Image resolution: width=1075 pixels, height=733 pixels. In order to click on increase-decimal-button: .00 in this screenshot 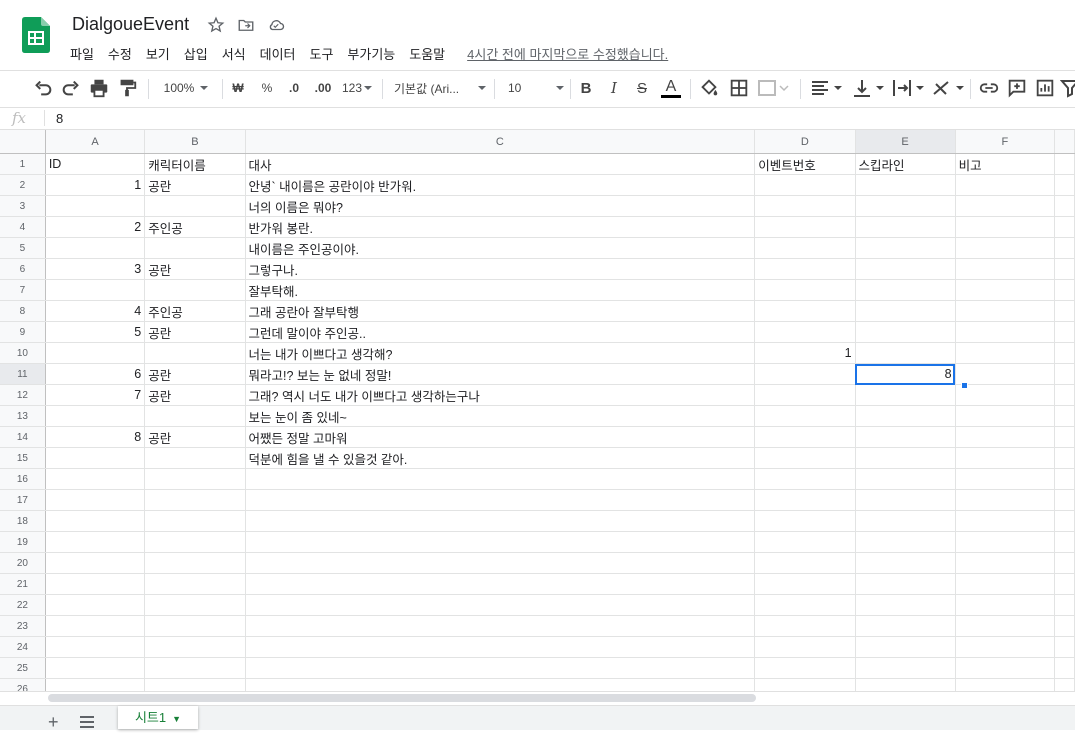, I will do `click(323, 88)`.